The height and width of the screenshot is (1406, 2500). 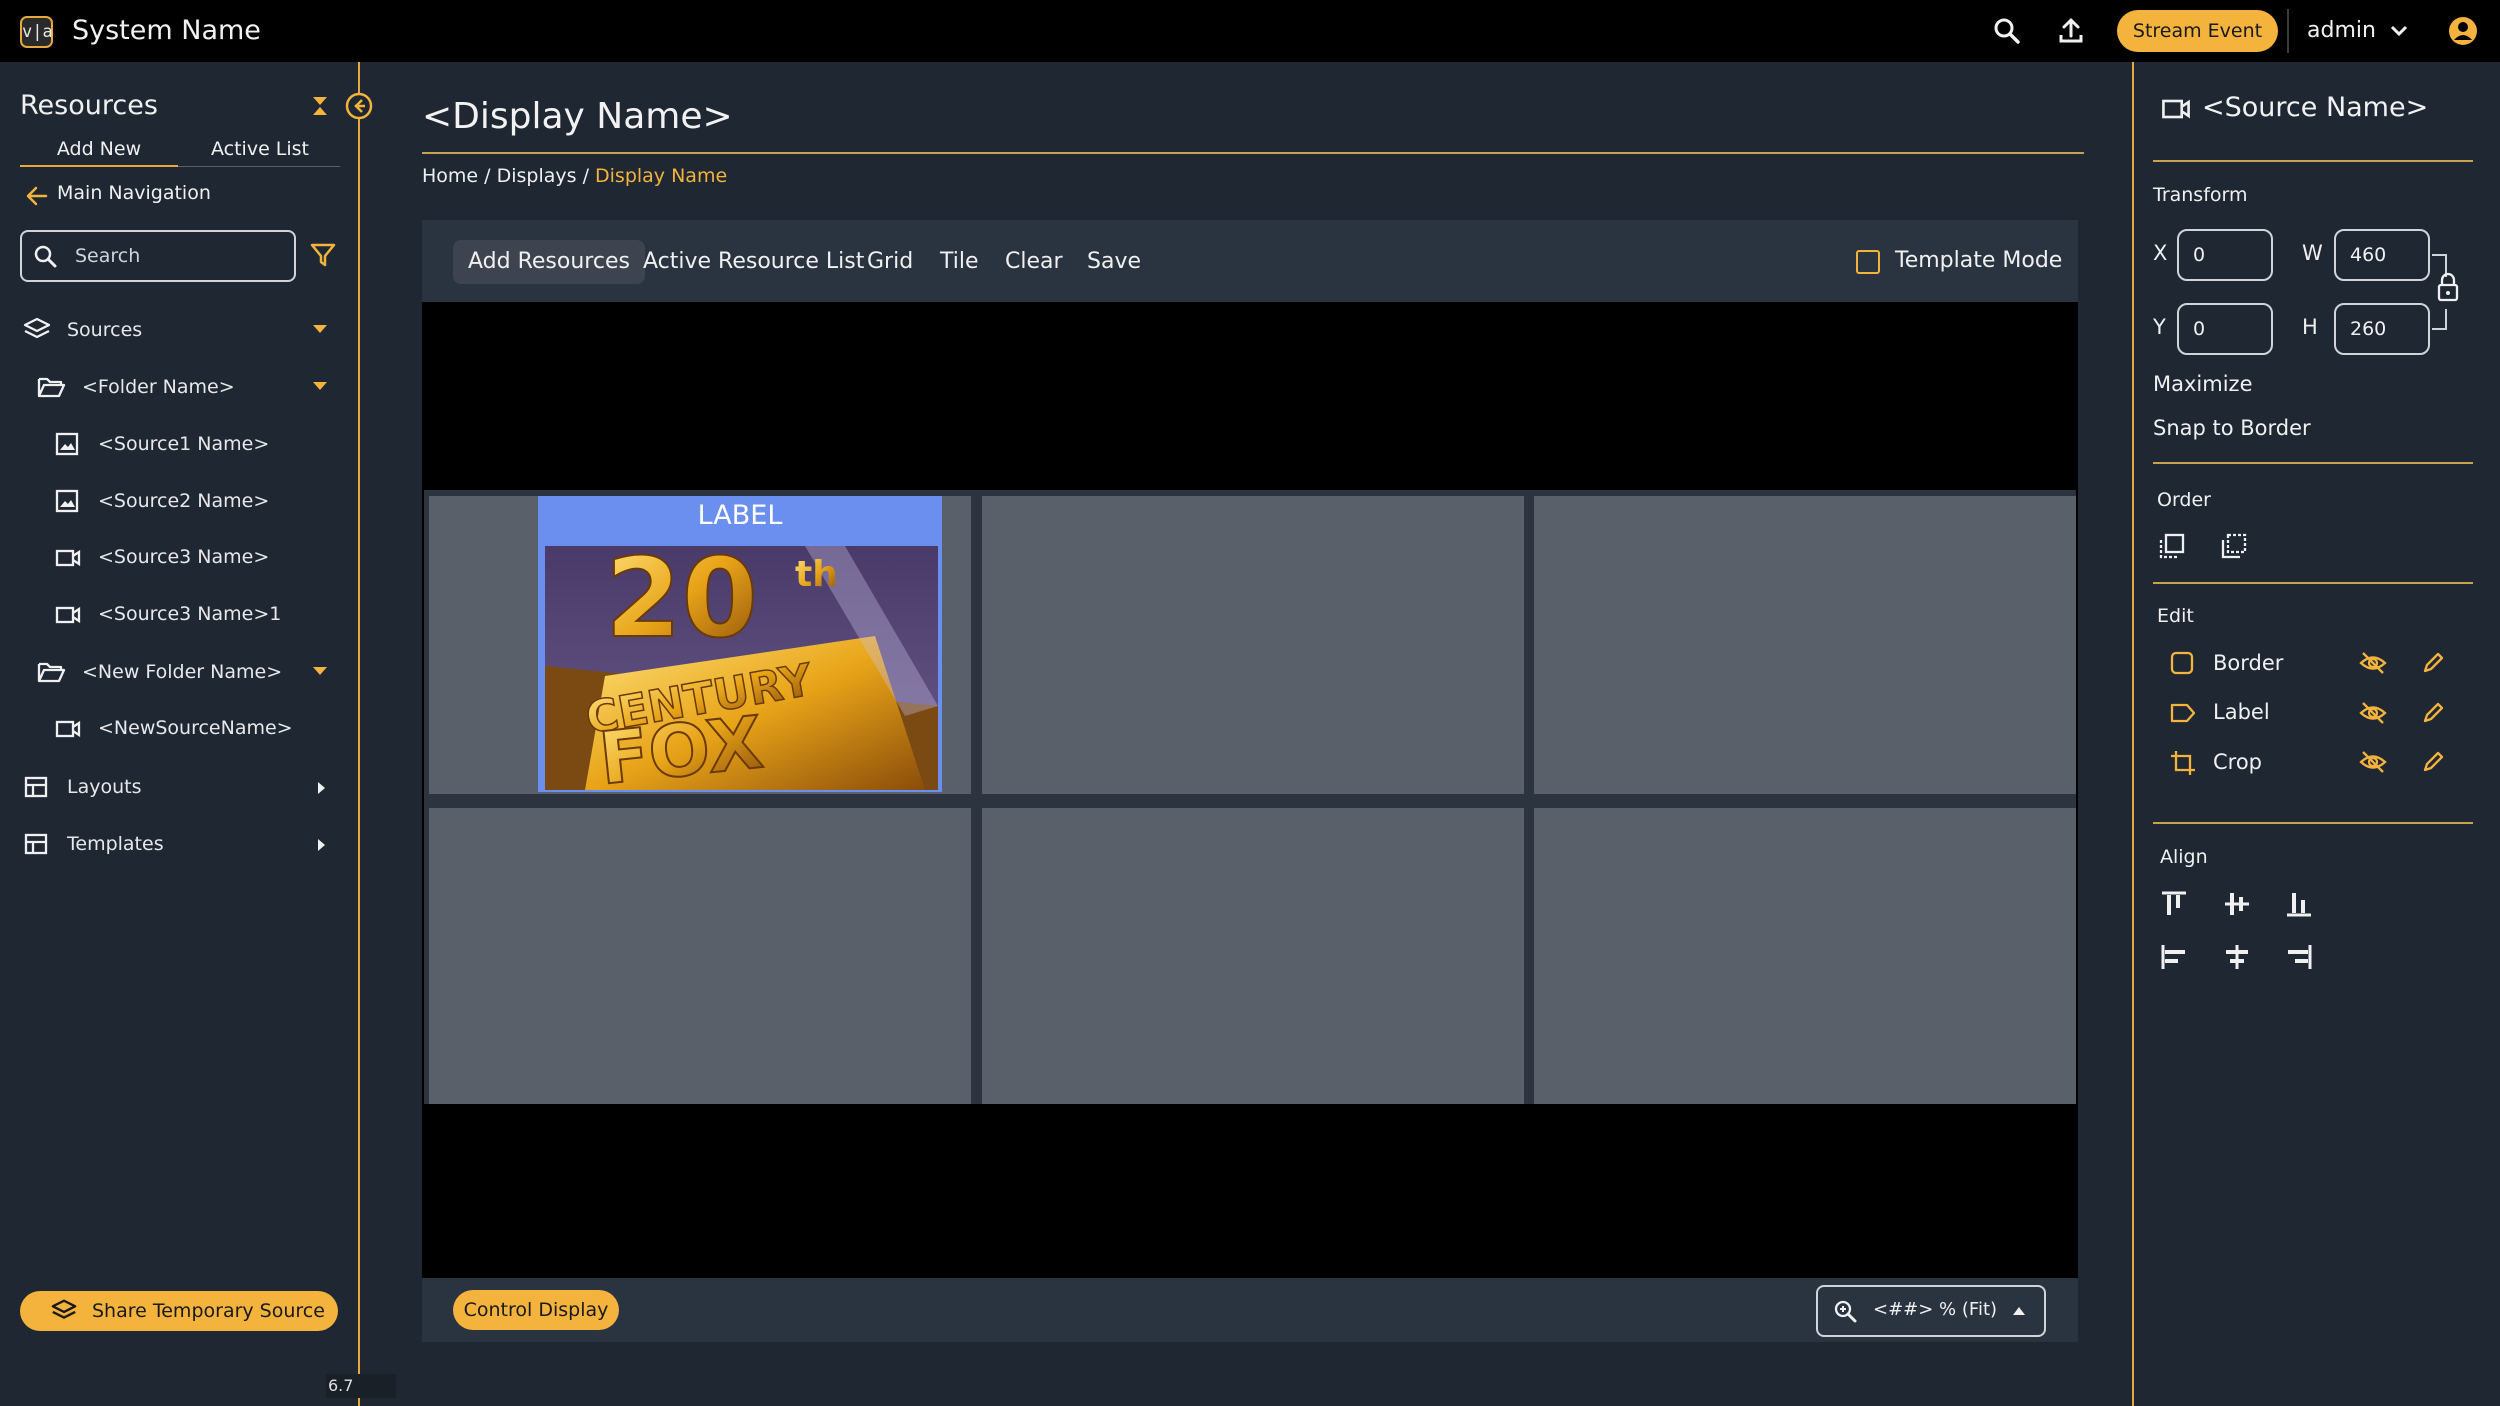 What do you see at coordinates (2234, 546) in the screenshot?
I see `send-backward-icon` at bounding box center [2234, 546].